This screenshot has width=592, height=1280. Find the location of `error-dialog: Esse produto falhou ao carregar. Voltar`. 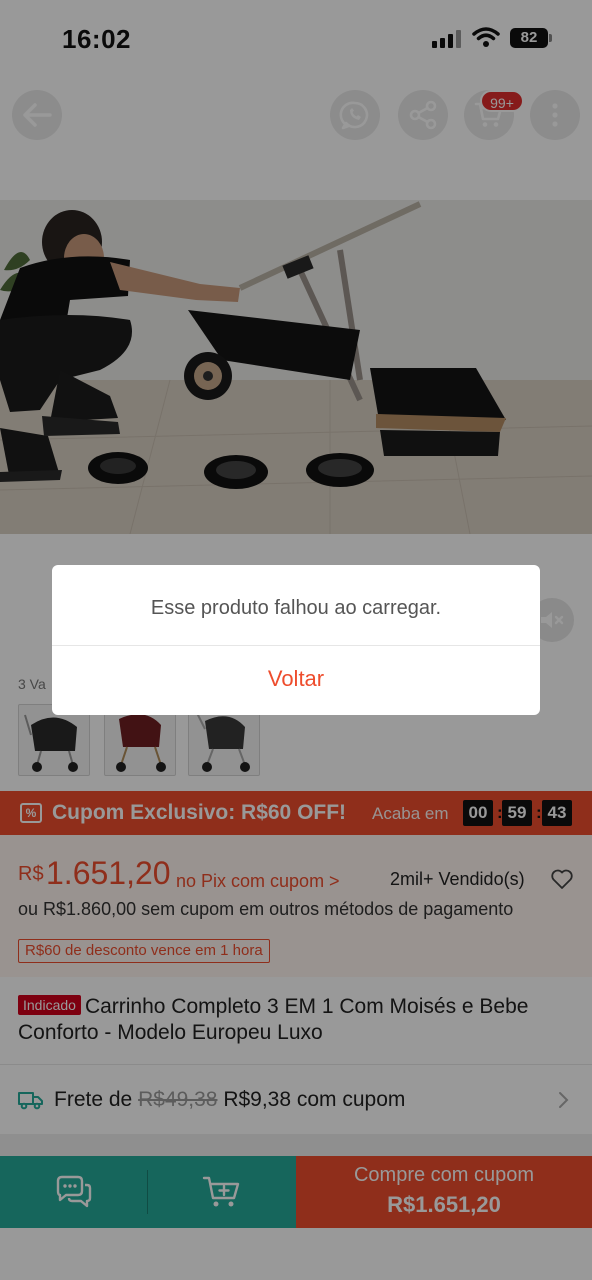

error-dialog: Esse produto falhou ao carregar. Voltar is located at coordinates (296, 640).